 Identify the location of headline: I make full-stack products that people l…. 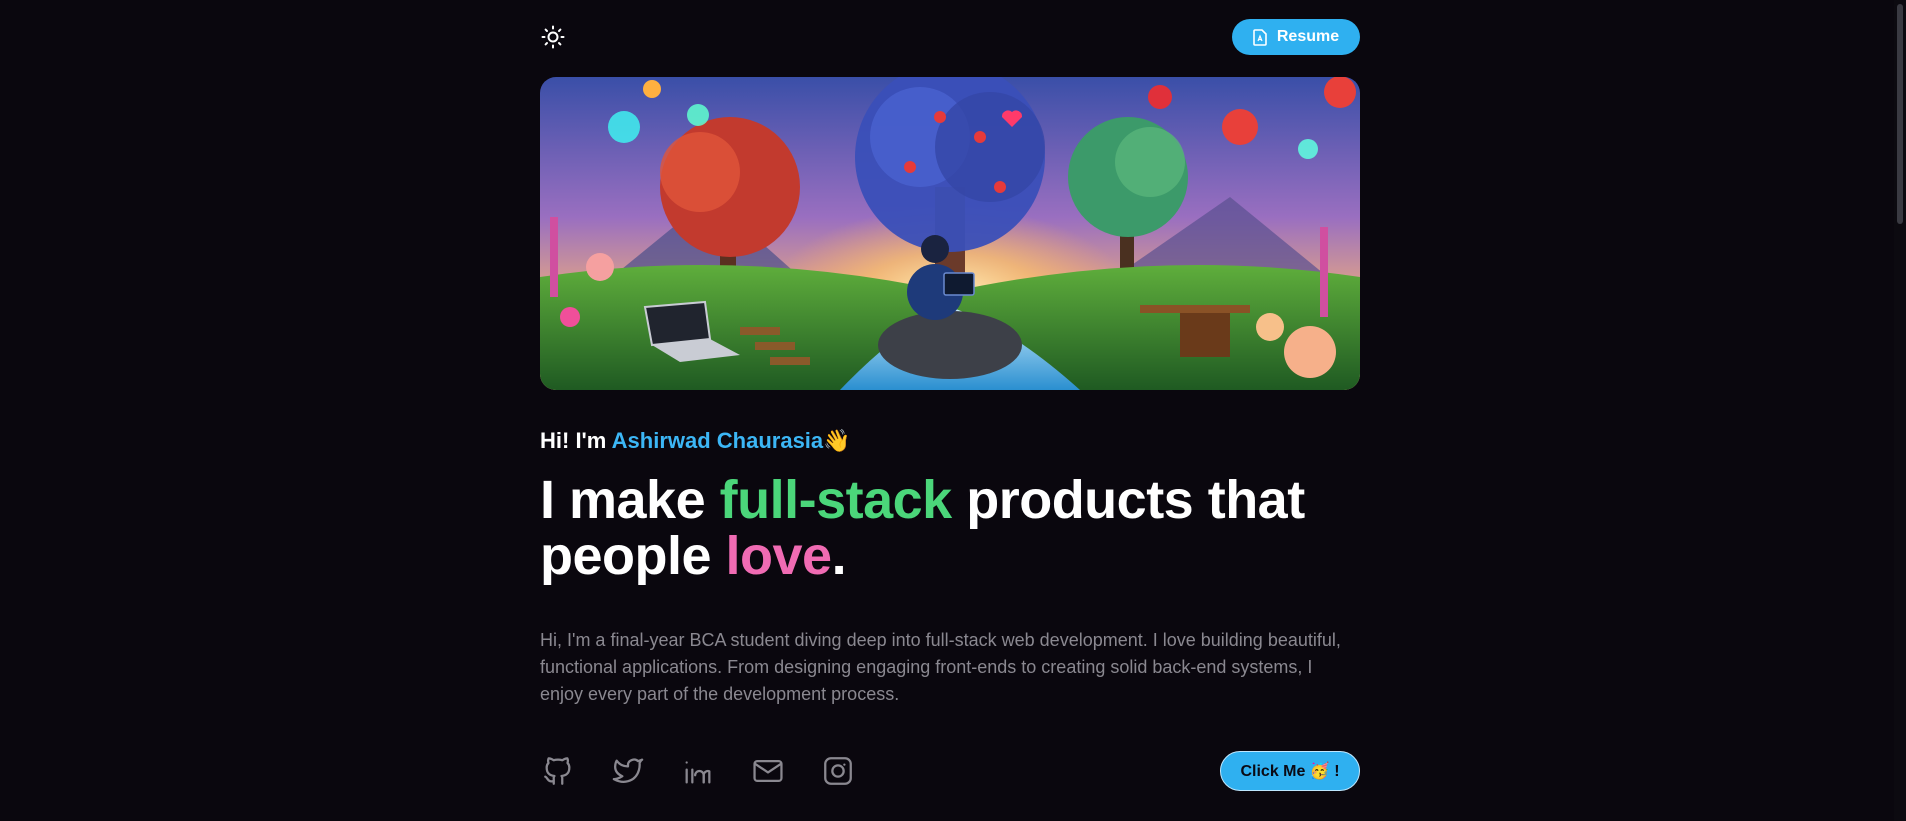
(950, 528).